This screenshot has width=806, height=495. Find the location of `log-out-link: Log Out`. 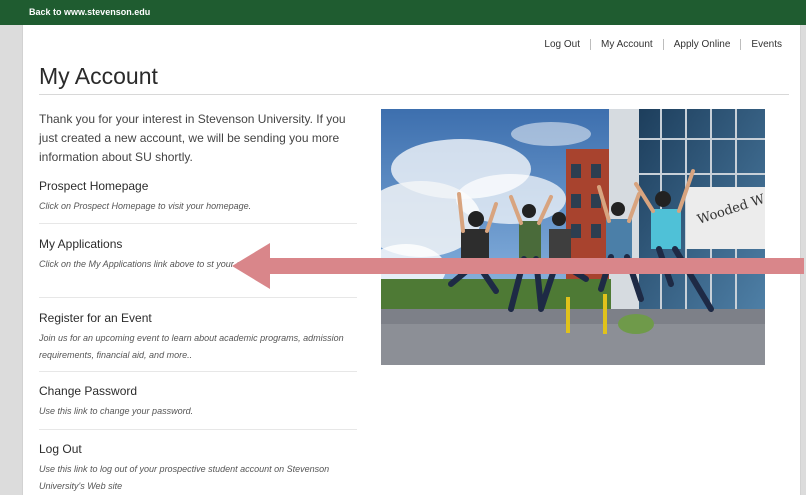

log-out-link: Log Out is located at coordinates (198, 449).